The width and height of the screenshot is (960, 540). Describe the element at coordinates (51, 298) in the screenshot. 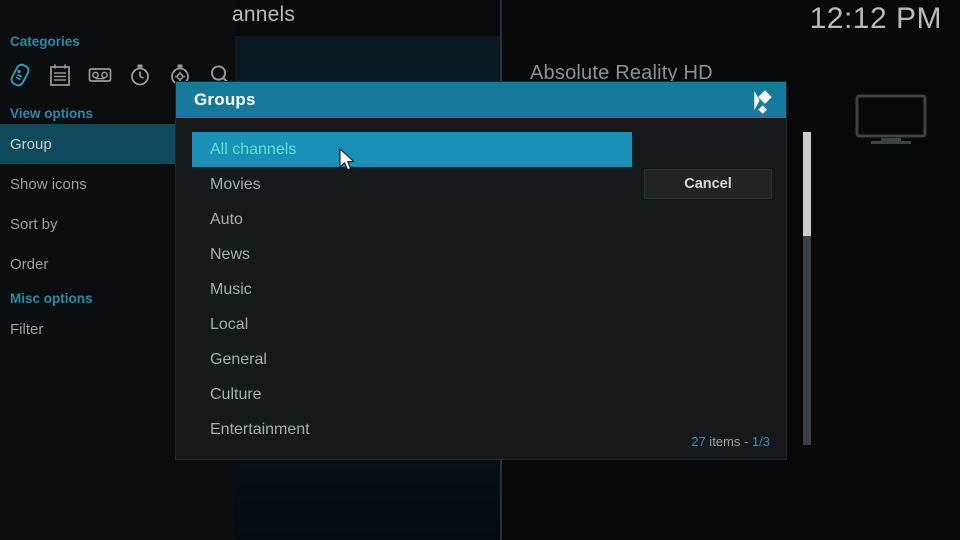

I see `misc-options-header: Misc options` at that location.